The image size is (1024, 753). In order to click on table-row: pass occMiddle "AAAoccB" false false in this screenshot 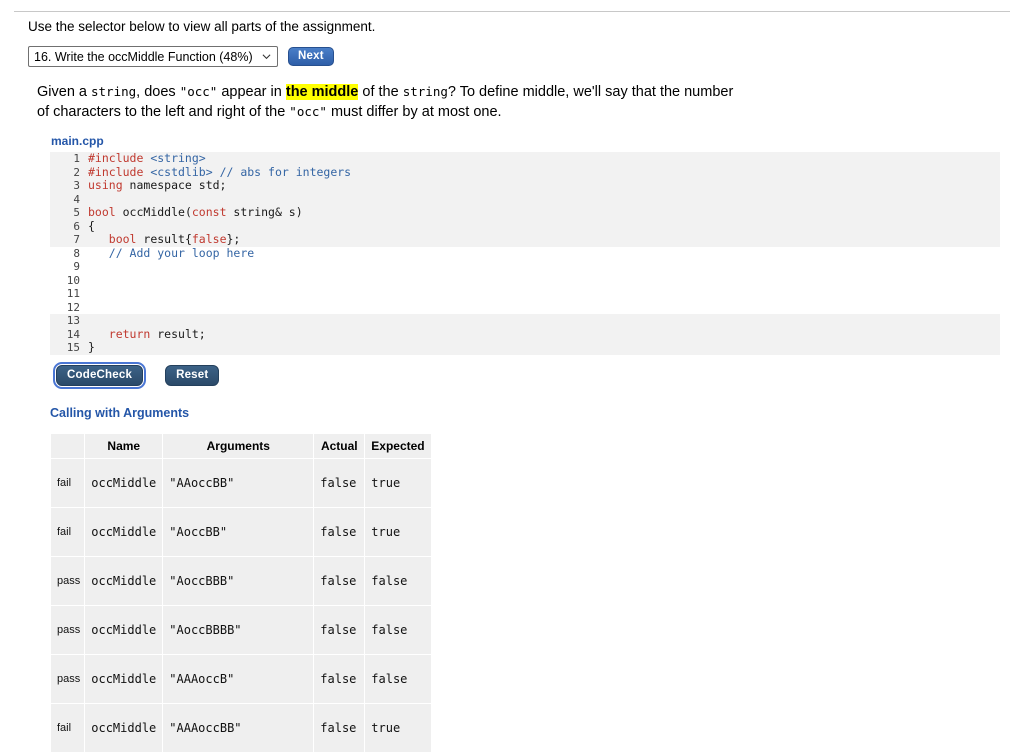, I will do `click(241, 679)`.